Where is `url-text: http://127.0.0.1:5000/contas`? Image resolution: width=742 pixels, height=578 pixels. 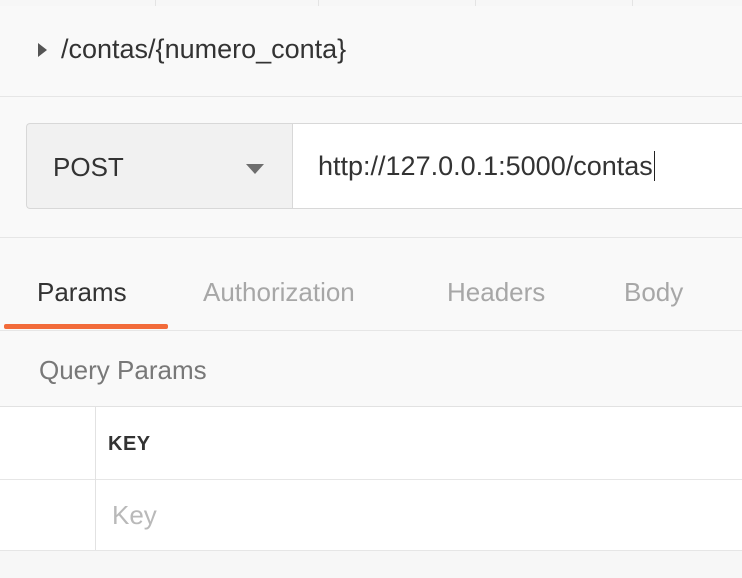 url-text: http://127.0.0.1:5000/contas is located at coordinates (485, 166).